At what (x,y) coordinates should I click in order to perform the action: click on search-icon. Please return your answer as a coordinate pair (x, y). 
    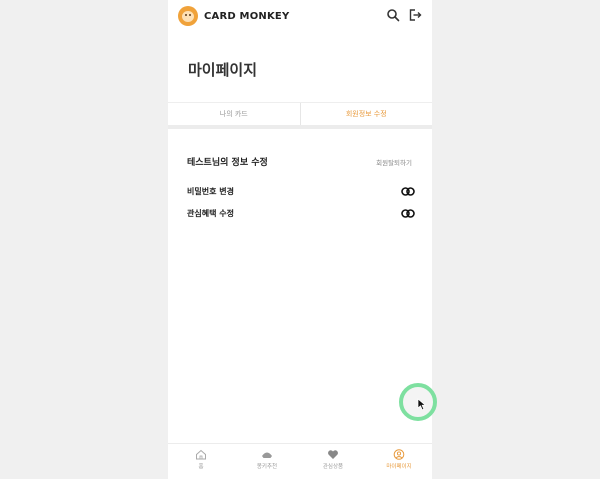
    Looking at the image, I should click on (393, 15).